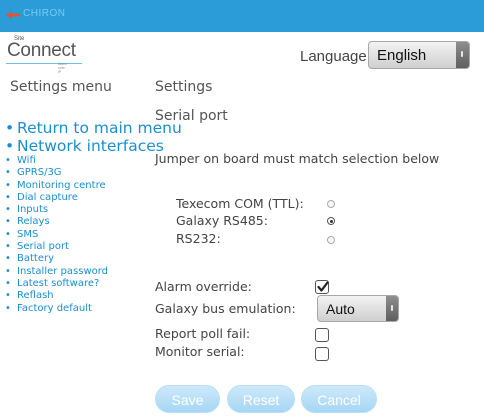 This screenshot has width=484, height=416. Describe the element at coordinates (93, 222) in the screenshot. I see `menu-item-relays: Relays` at that location.